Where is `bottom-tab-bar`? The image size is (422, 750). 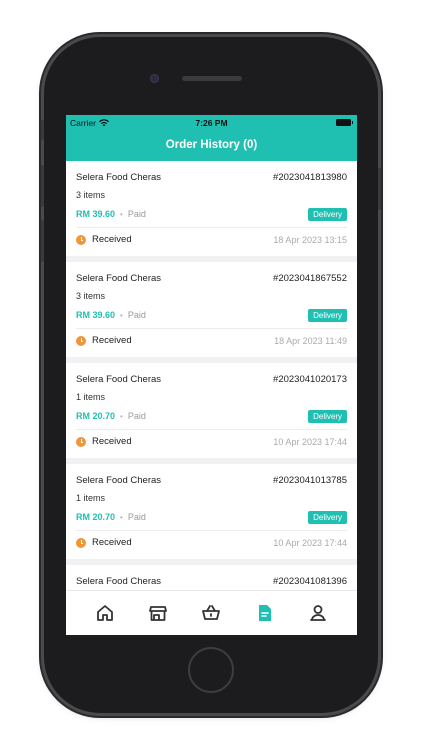 bottom-tab-bar is located at coordinates (211, 612).